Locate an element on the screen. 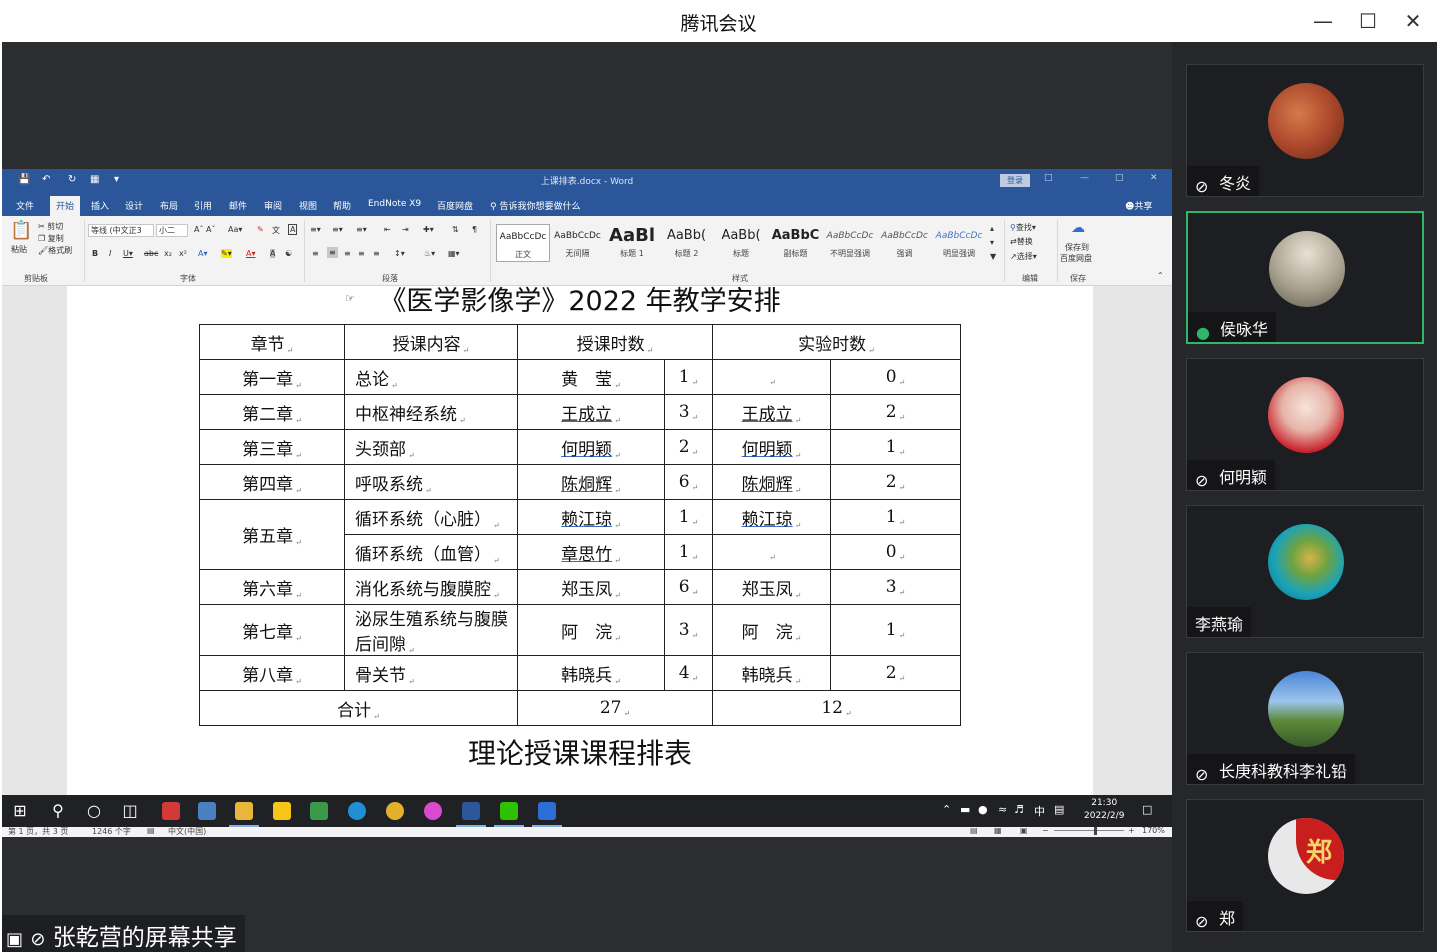 The image size is (1437, 952). participant-tile: 郑 ⊘ 郑 is located at coordinates (1305, 865).